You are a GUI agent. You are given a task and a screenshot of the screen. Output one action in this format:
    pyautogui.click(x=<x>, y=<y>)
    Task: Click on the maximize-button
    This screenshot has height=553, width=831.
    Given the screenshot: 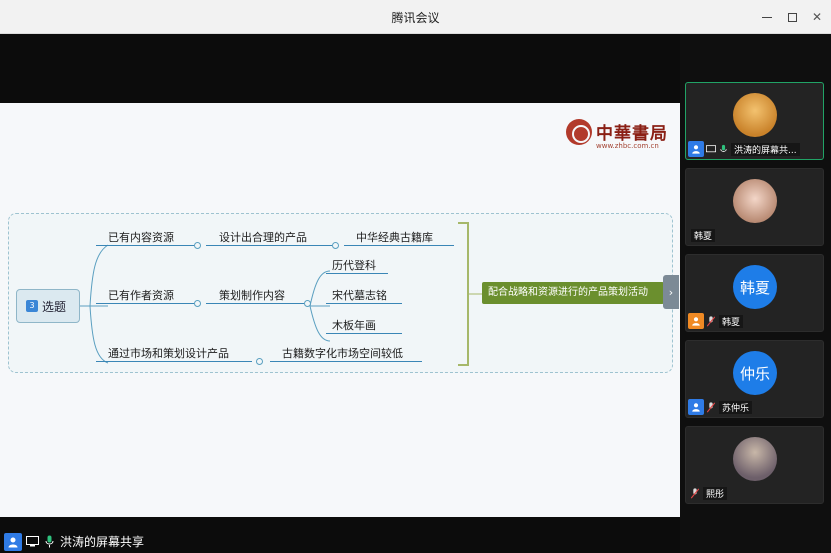 What is the action you would take?
    pyautogui.click(x=792, y=17)
    